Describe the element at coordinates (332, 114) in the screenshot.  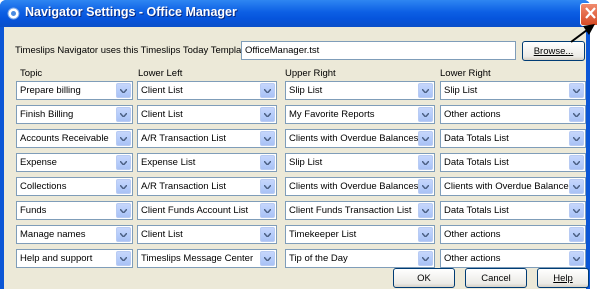
I see `combo-value: My Favorite Reports` at that location.